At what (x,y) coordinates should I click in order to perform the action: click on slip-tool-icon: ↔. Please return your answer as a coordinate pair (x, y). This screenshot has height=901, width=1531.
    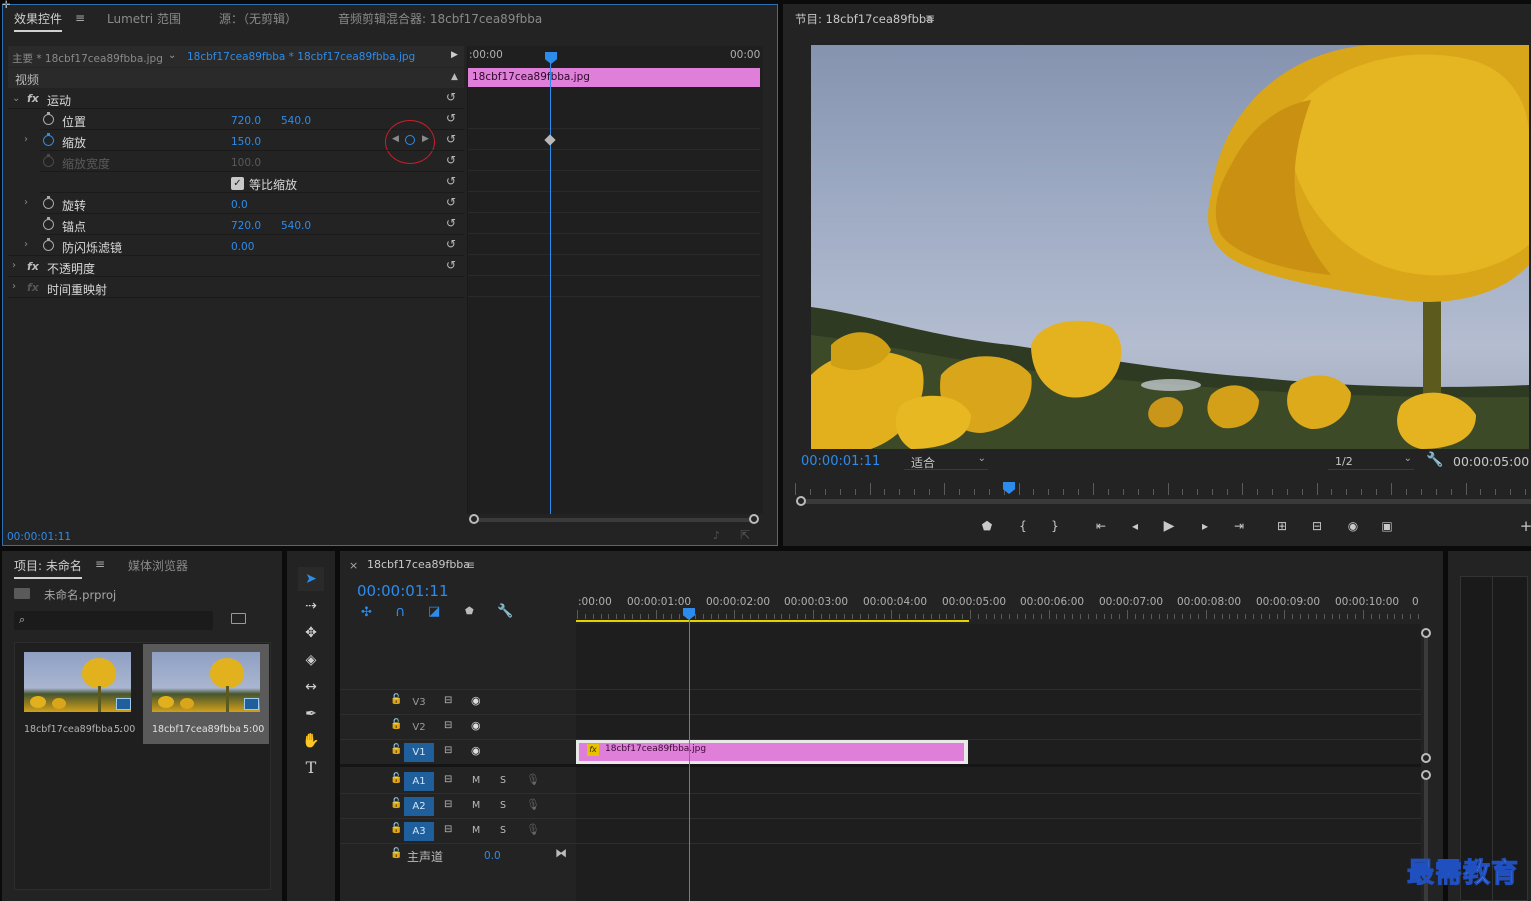
    Looking at the image, I should click on (311, 687).